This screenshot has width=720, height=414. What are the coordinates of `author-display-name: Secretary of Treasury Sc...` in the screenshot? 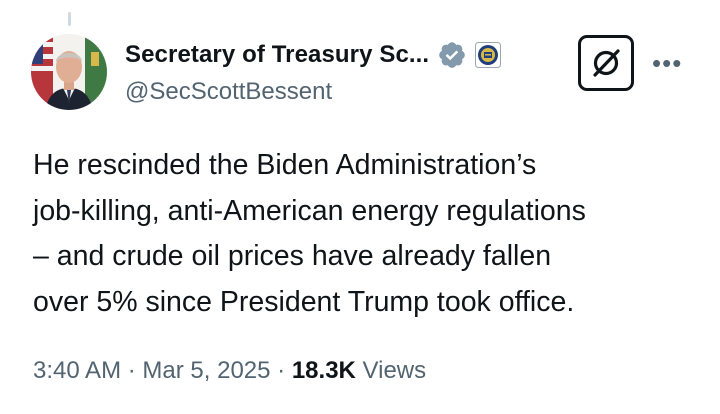 It's located at (277, 55).